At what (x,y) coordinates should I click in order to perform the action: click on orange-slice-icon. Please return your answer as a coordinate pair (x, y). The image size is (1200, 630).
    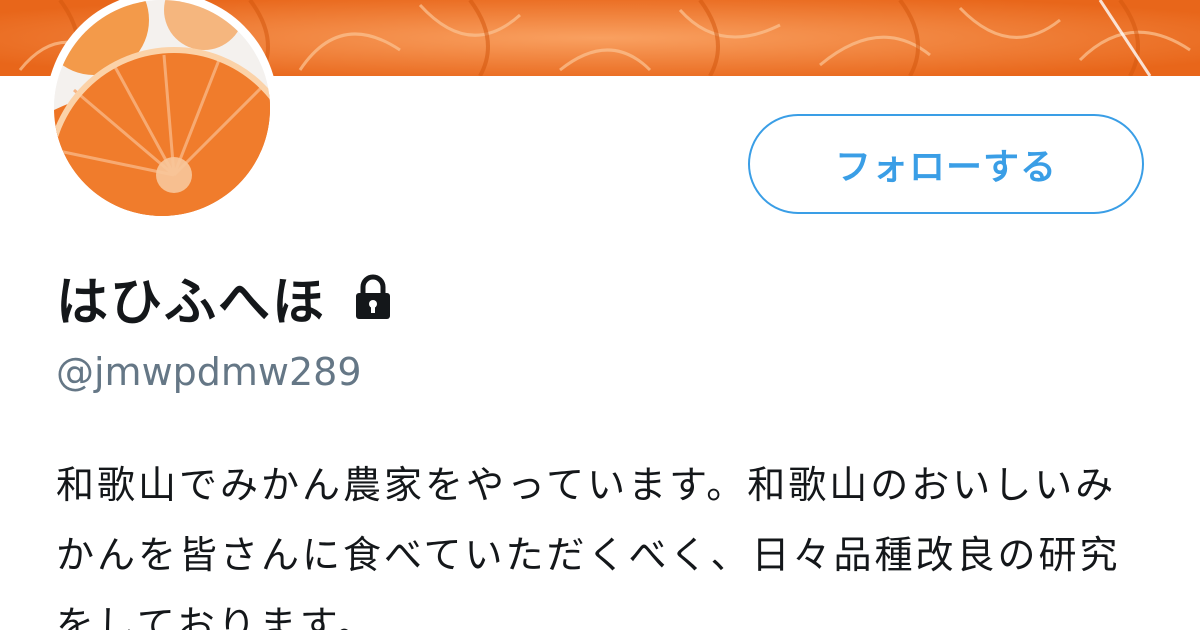
    Looking at the image, I should click on (162, 108).